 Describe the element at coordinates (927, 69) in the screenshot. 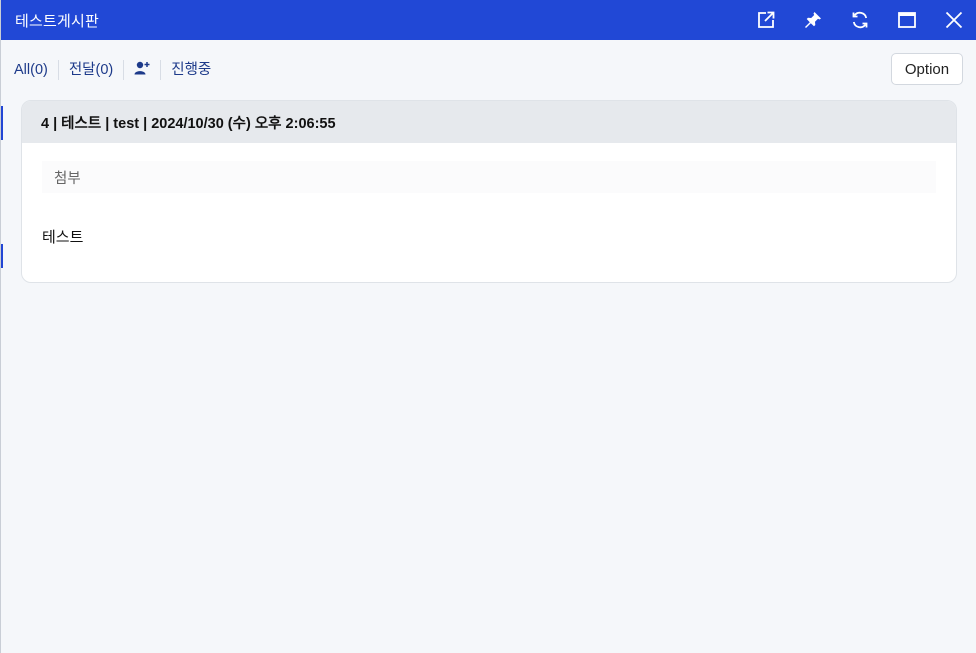

I see `option-button: Option` at that location.